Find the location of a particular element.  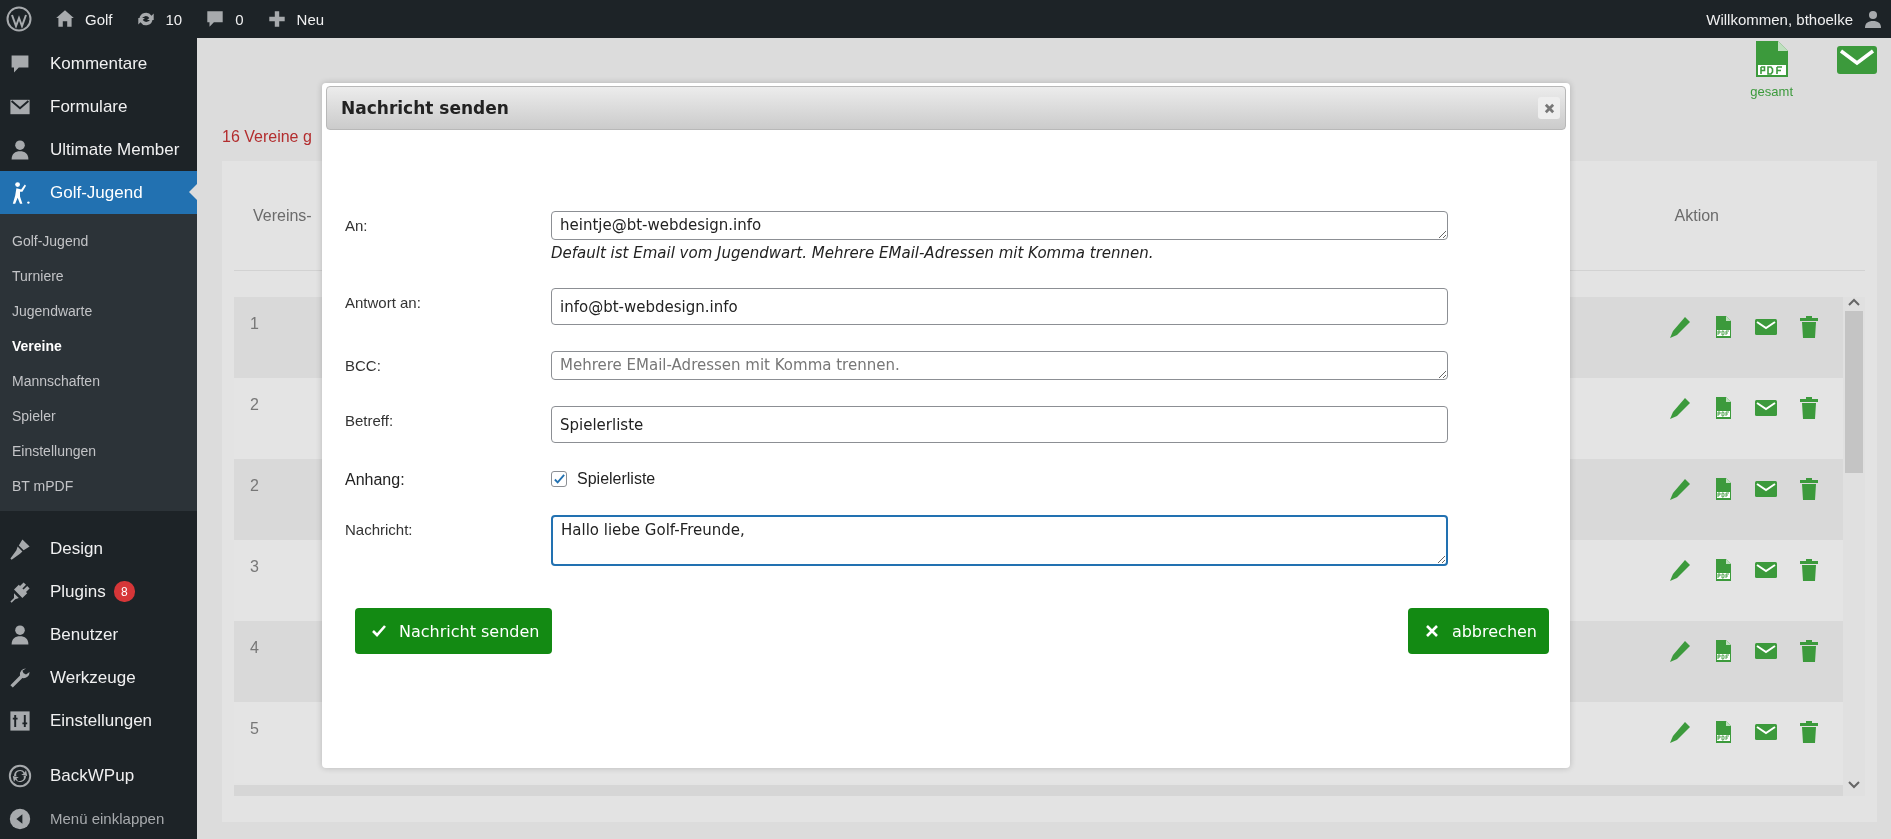

table-cell: 4 is located at coordinates (254, 648).